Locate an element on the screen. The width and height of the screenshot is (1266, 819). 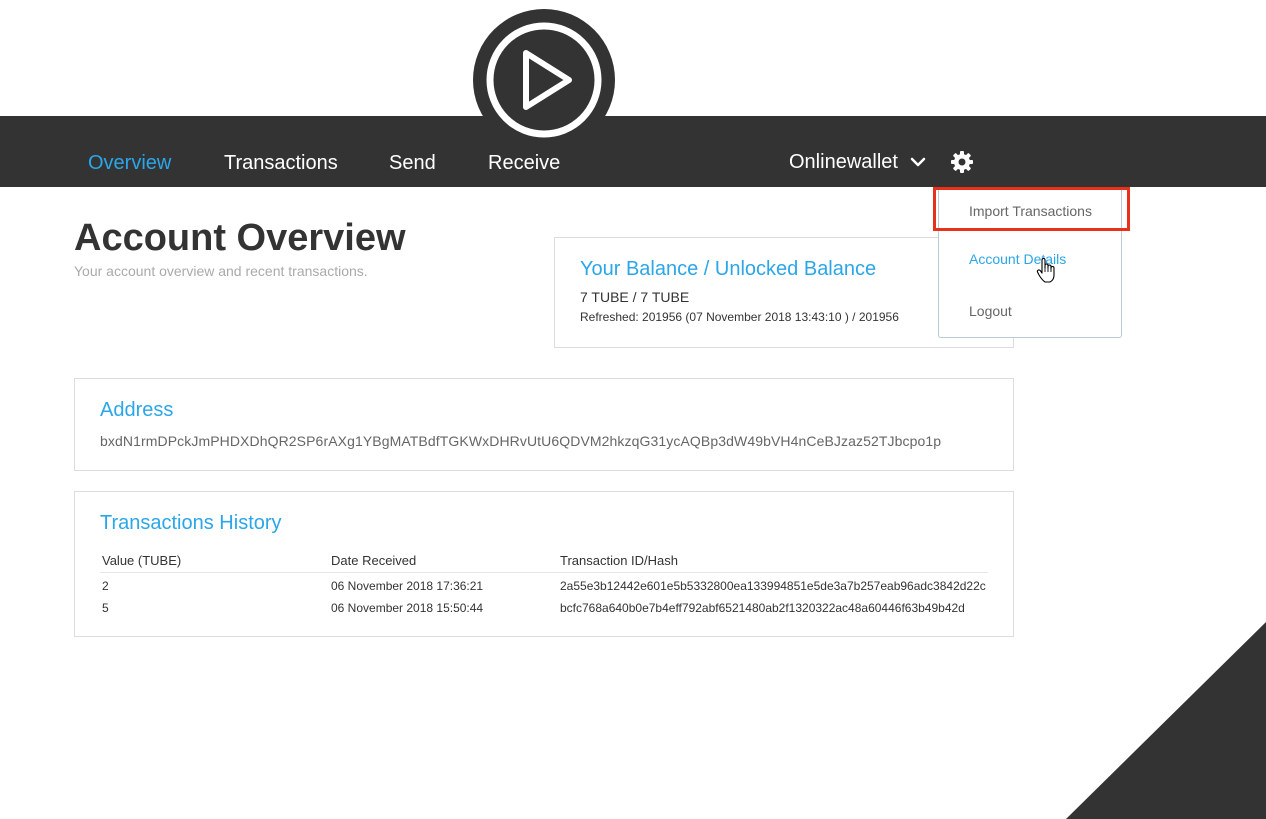
play-logo-icon is located at coordinates (544, 80).